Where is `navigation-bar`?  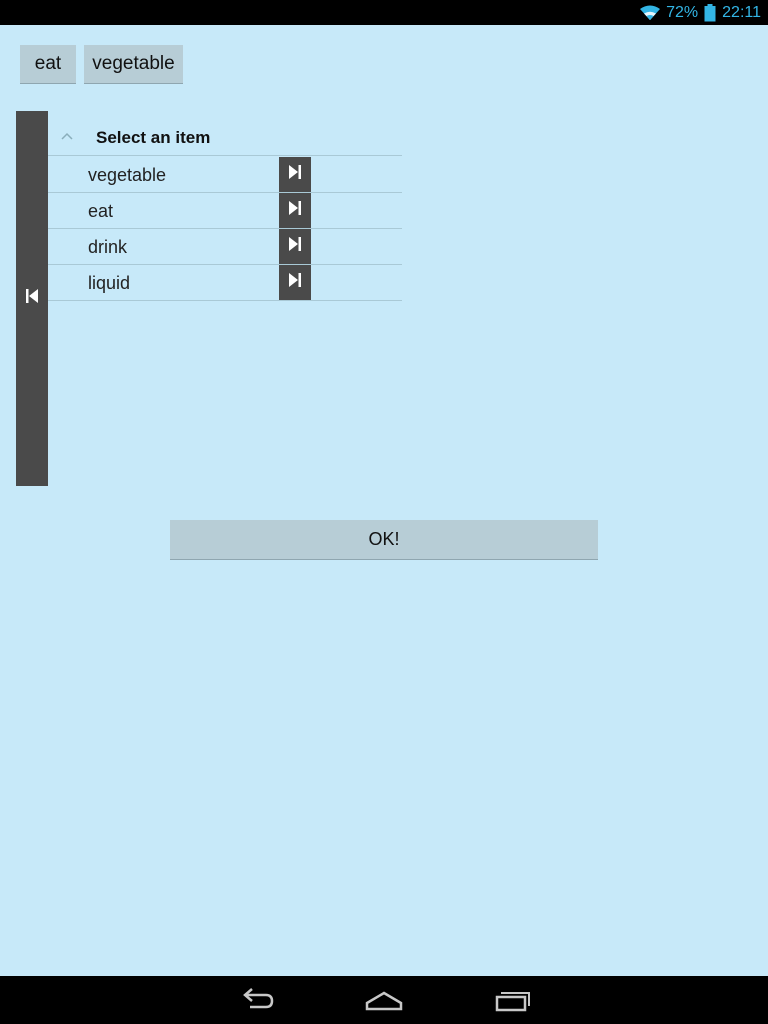
navigation-bar is located at coordinates (384, 1000).